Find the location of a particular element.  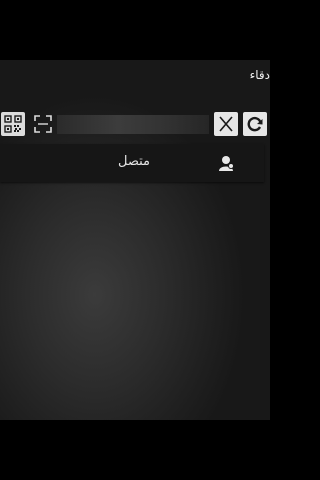

scan-frame-icon is located at coordinates (43, 124).